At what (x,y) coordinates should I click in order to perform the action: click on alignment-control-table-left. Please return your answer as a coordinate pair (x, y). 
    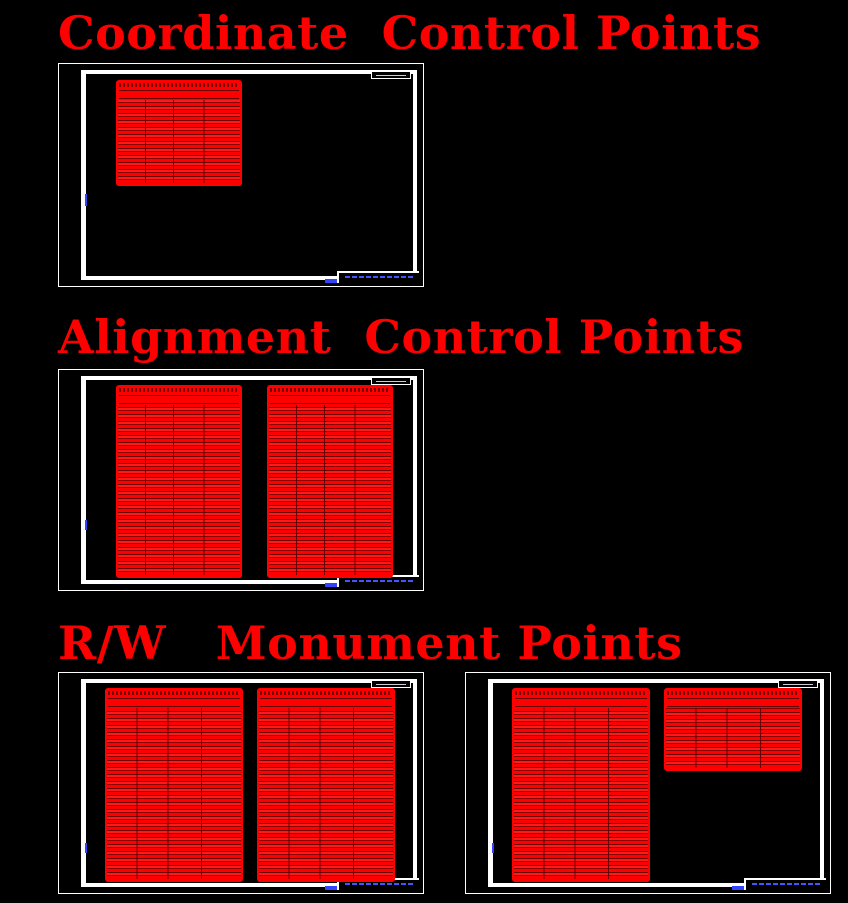
    Looking at the image, I should click on (179, 481).